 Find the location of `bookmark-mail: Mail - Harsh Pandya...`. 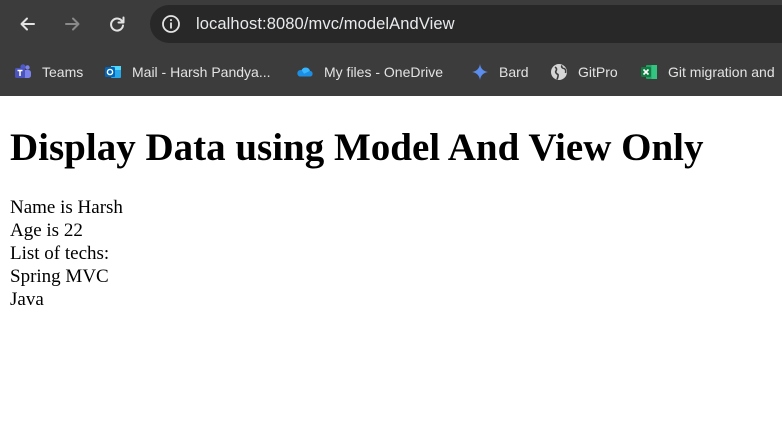

bookmark-mail: Mail - Harsh Pandya... is located at coordinates (187, 72).